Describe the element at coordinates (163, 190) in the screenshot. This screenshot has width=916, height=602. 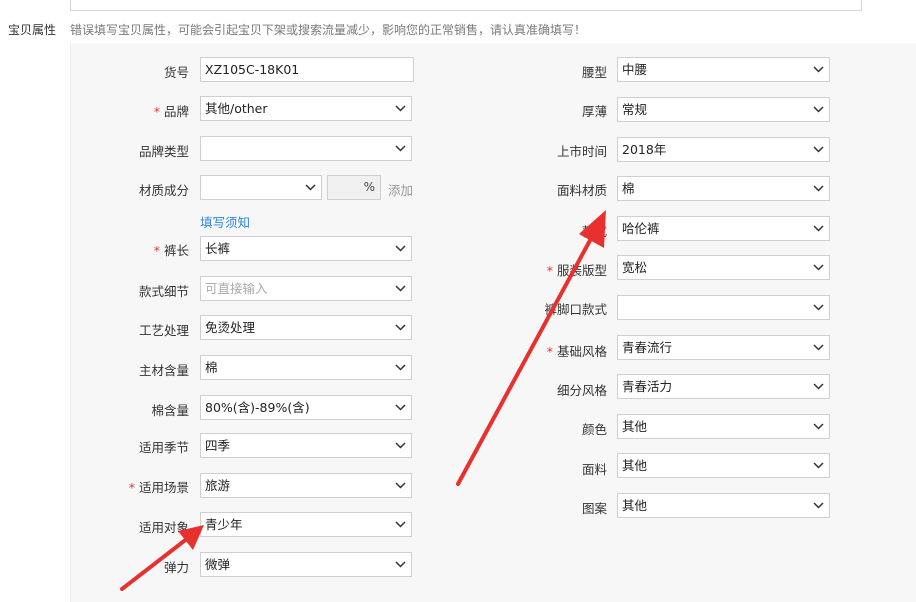
I see `label-material-composition: 材质成分` at that location.